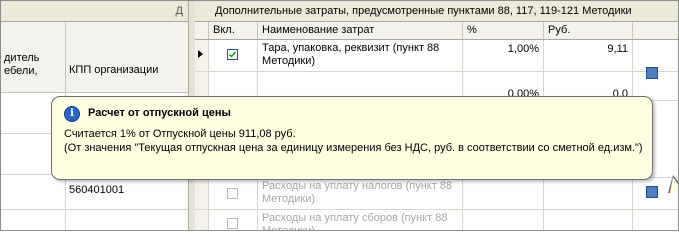 Image resolution: width=679 pixels, height=240 pixels. I want to click on kpp-value: 560401001, so click(97, 190).